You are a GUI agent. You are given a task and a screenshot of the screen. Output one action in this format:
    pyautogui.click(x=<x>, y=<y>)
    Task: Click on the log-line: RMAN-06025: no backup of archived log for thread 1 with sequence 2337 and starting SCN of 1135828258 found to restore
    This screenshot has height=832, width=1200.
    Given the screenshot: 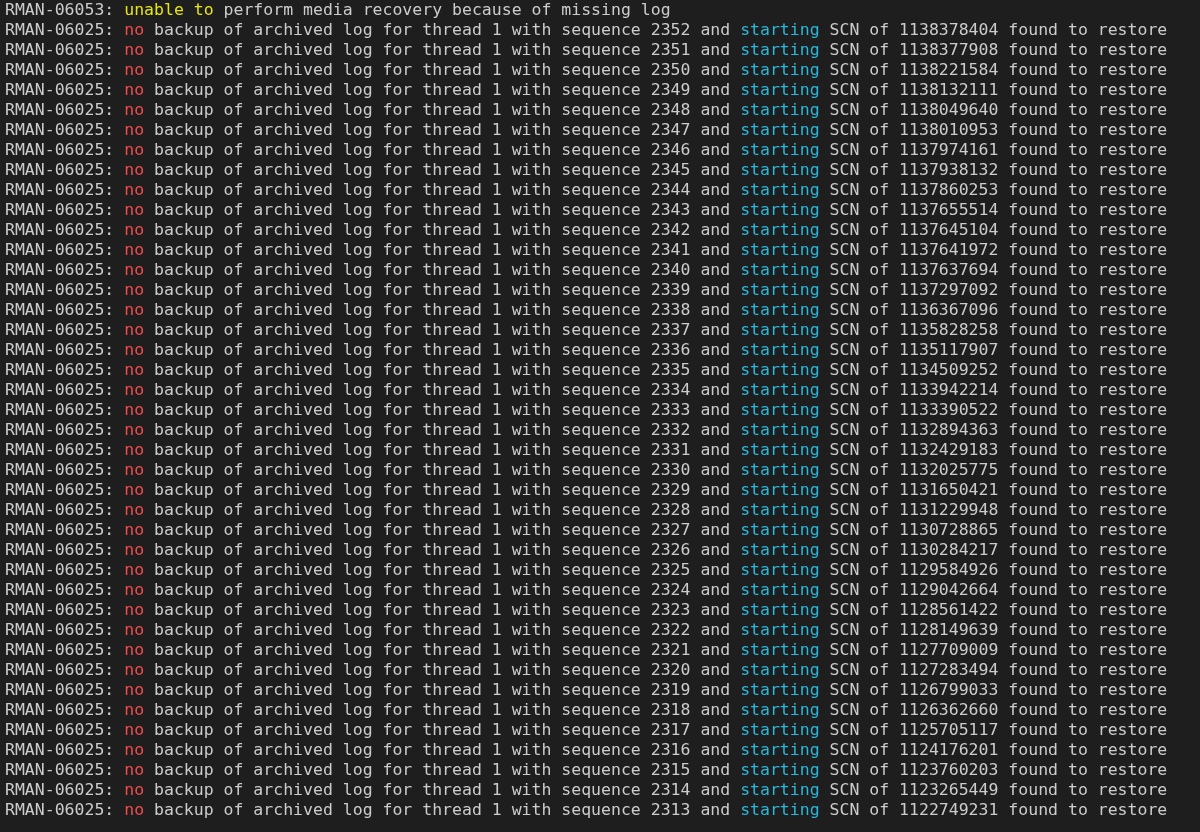 What is the action you would take?
    pyautogui.click(x=586, y=330)
    